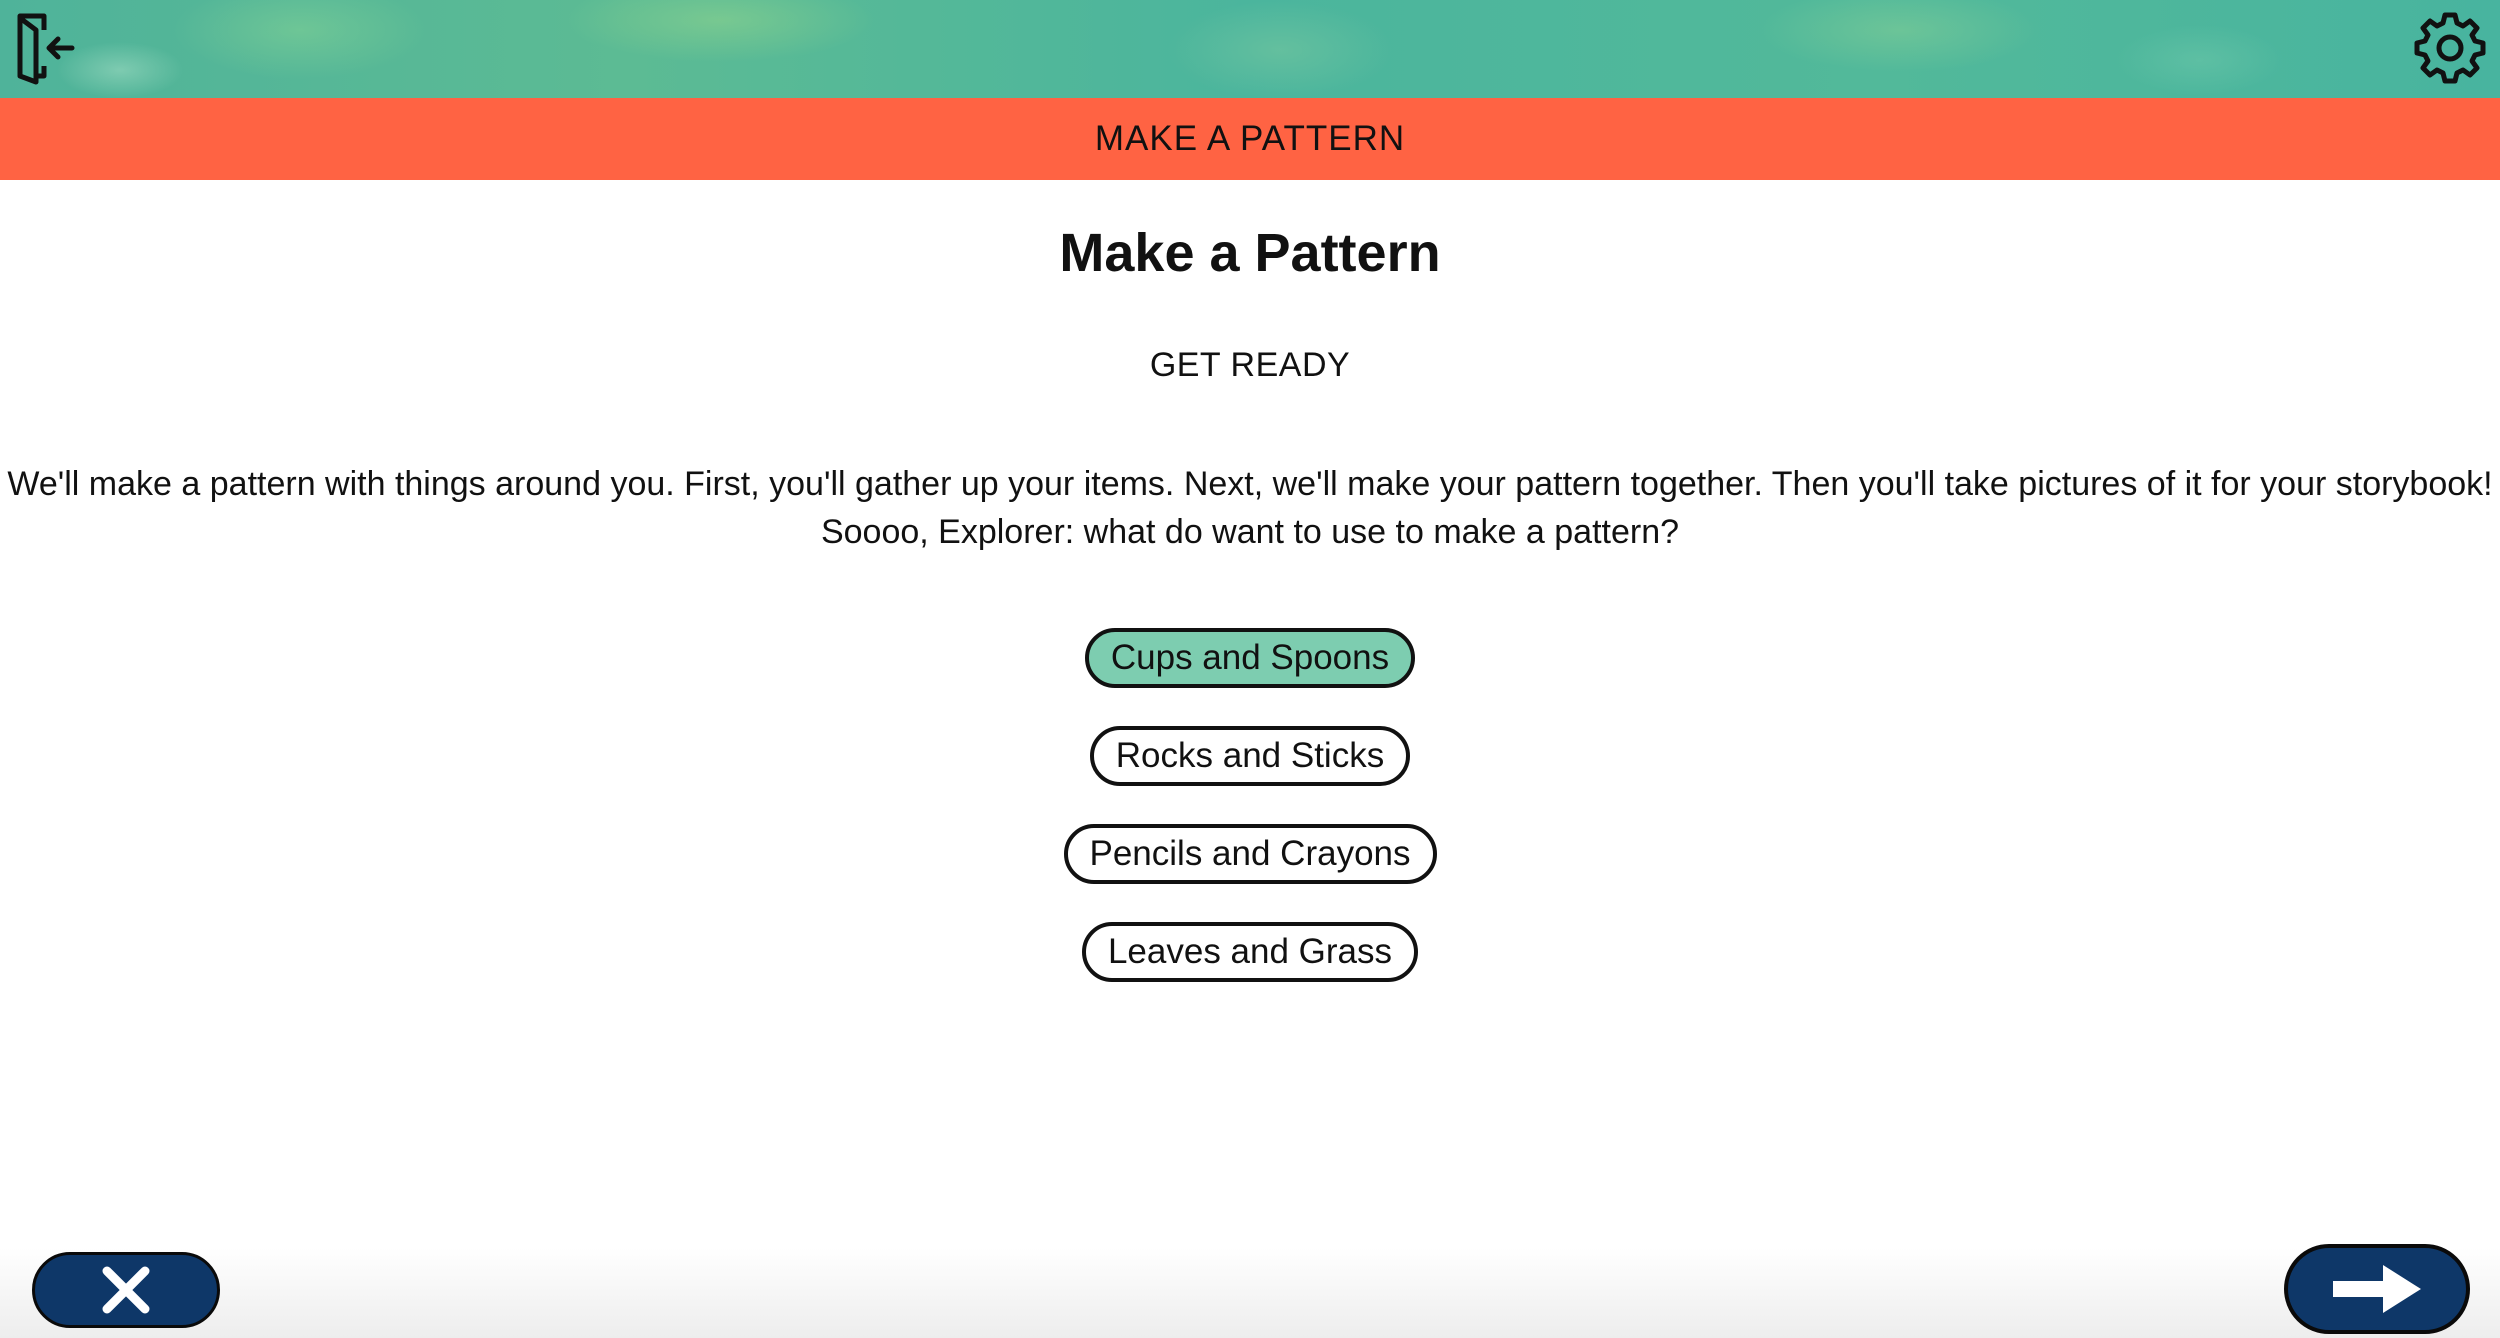 The height and width of the screenshot is (1338, 2500). What do you see at coordinates (1250, 952) in the screenshot?
I see `option-leaves-and-grass: Leaves and Grass` at bounding box center [1250, 952].